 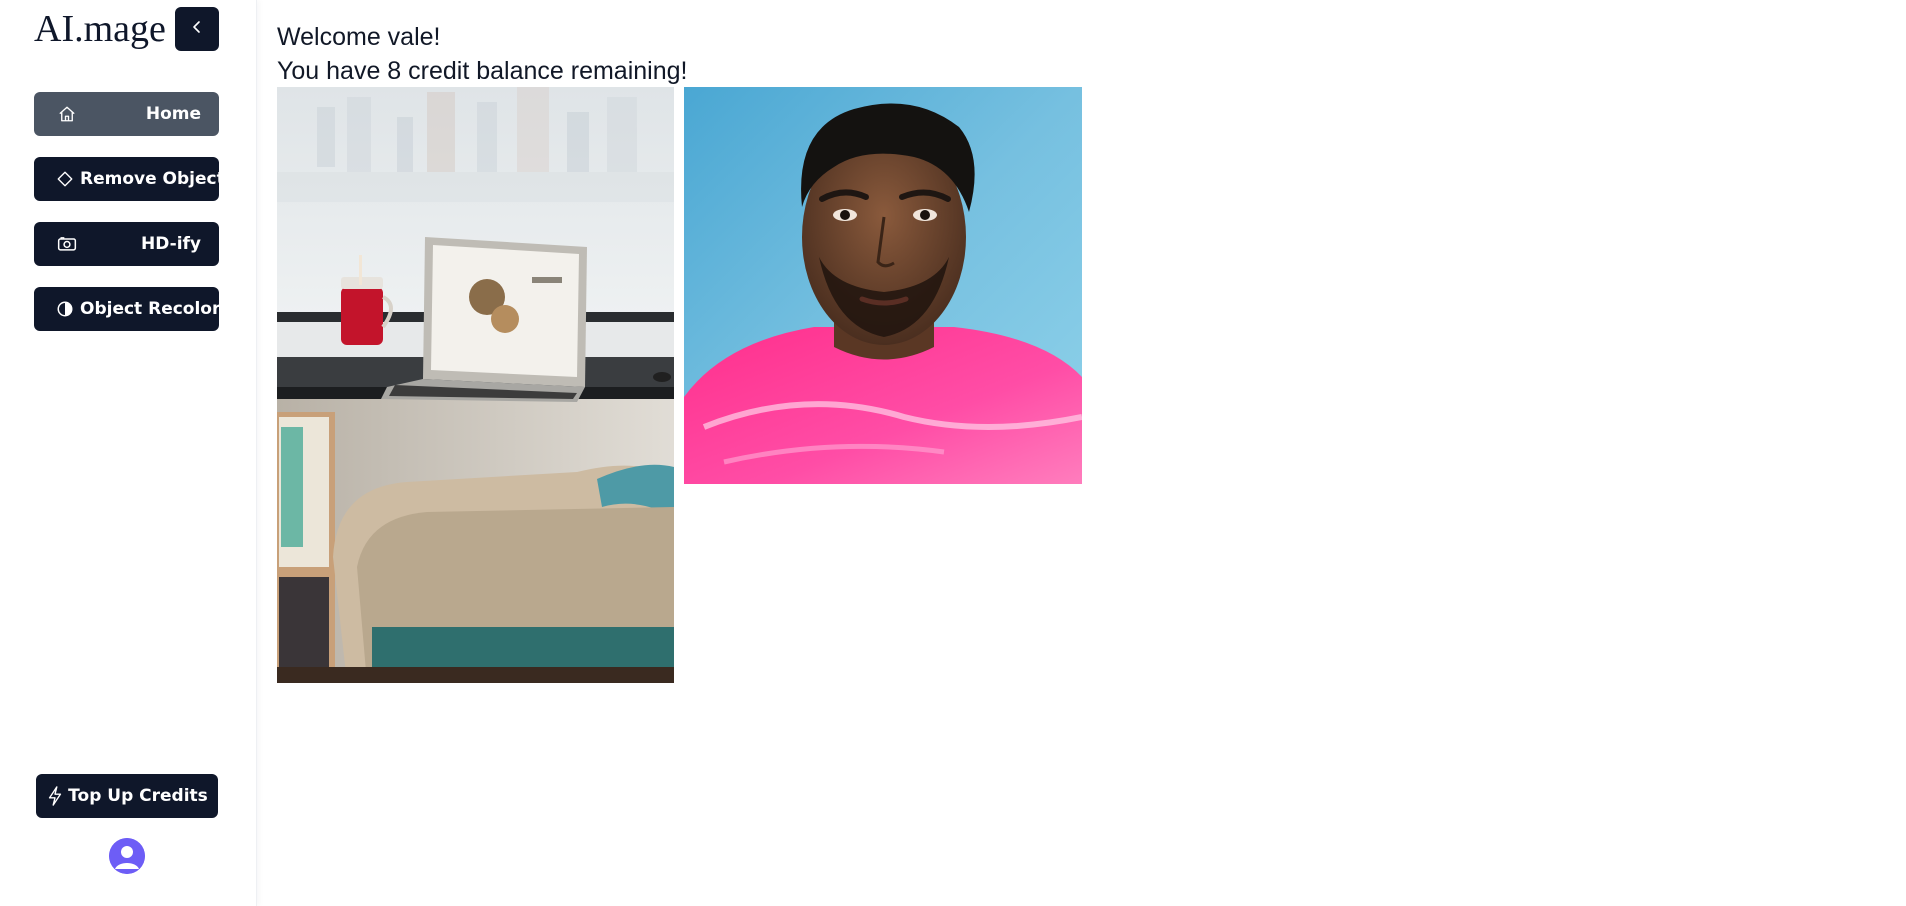 I want to click on portrait-photo, so click(x=883, y=285).